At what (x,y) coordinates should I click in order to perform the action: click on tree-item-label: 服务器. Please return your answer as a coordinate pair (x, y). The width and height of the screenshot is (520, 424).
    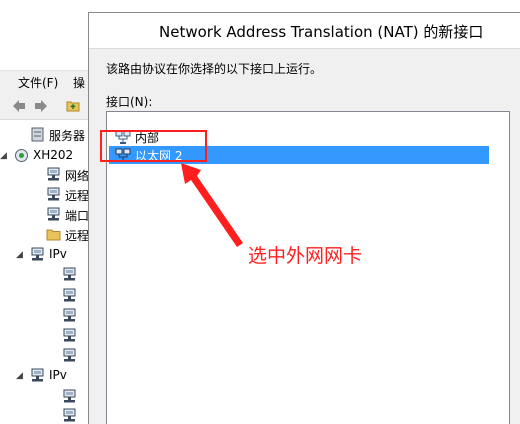
    Looking at the image, I should click on (67, 136).